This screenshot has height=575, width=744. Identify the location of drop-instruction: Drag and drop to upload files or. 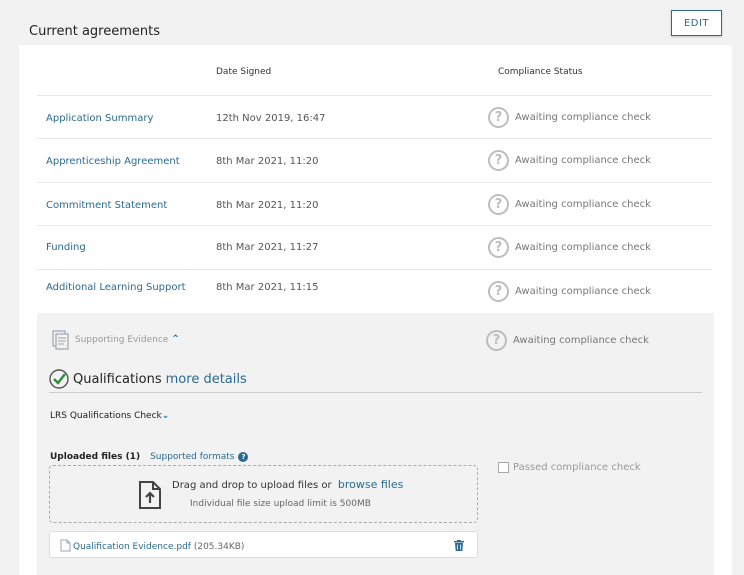
(252, 485).